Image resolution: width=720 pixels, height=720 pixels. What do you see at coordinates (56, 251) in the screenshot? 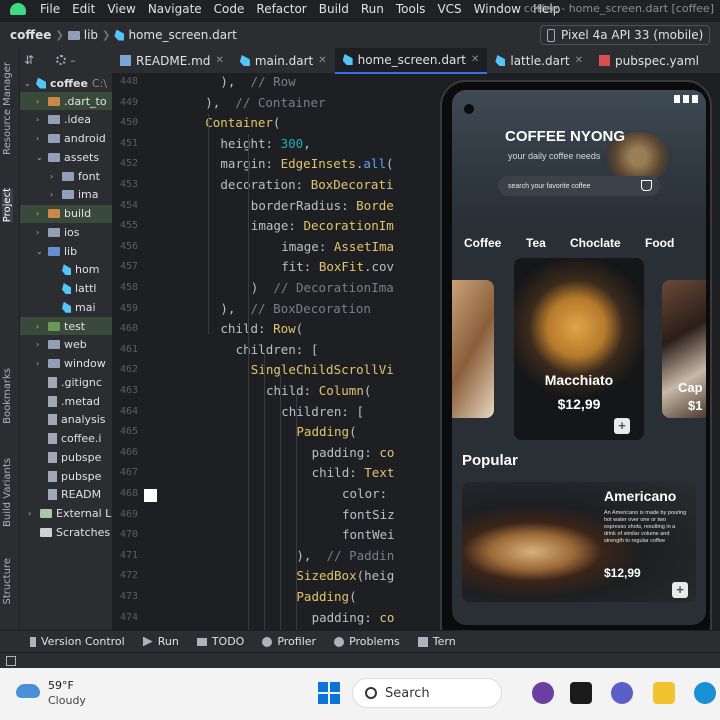
I see `tree-item: ⌄ lib` at bounding box center [56, 251].